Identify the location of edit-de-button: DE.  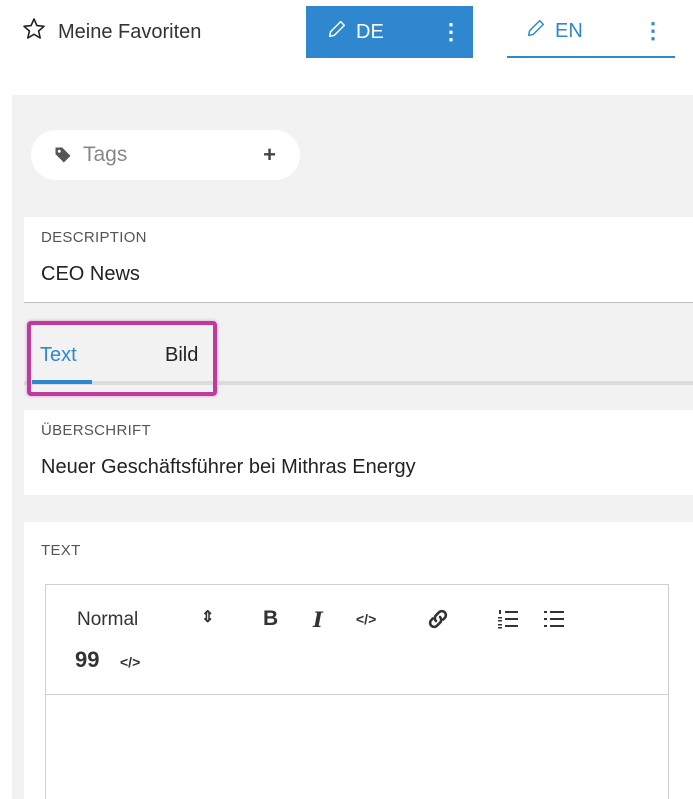
(367, 32).